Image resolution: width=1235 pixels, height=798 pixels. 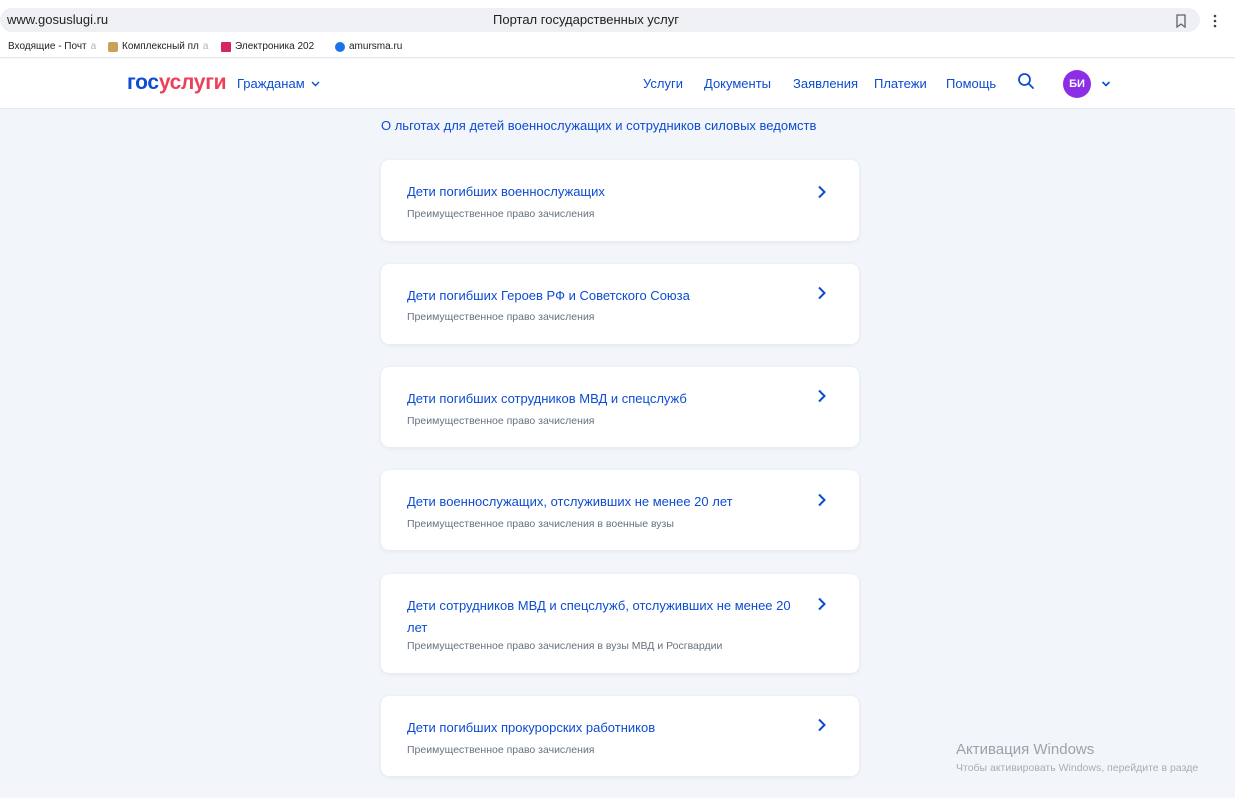 I want to click on citizens-dropdown: Гражданам, so click(x=278, y=83).